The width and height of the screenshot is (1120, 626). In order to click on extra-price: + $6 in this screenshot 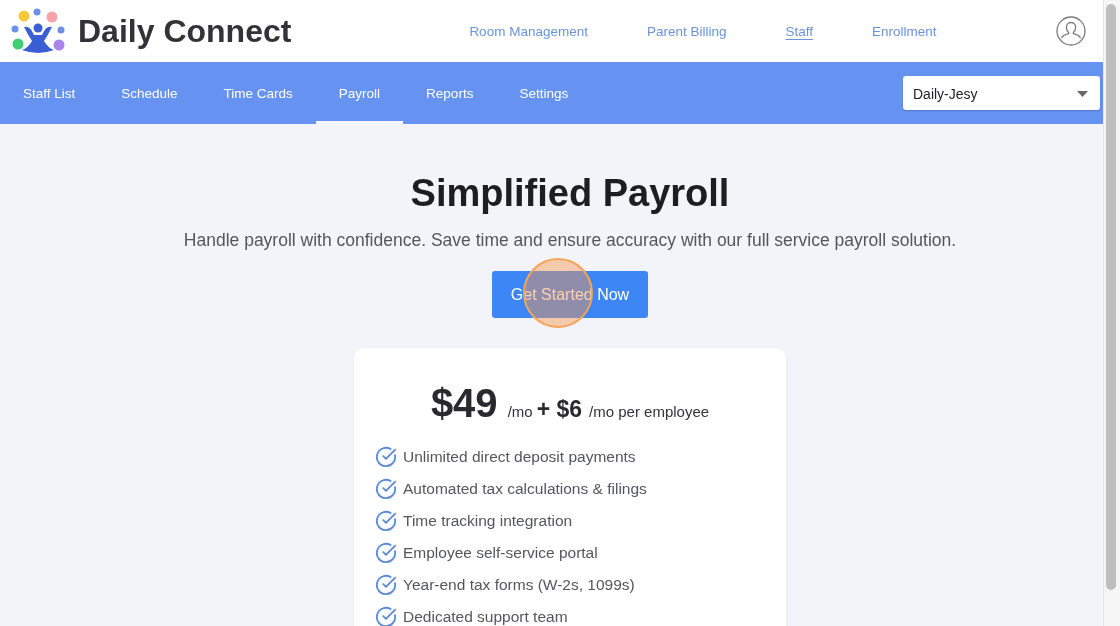, I will do `click(559, 409)`.